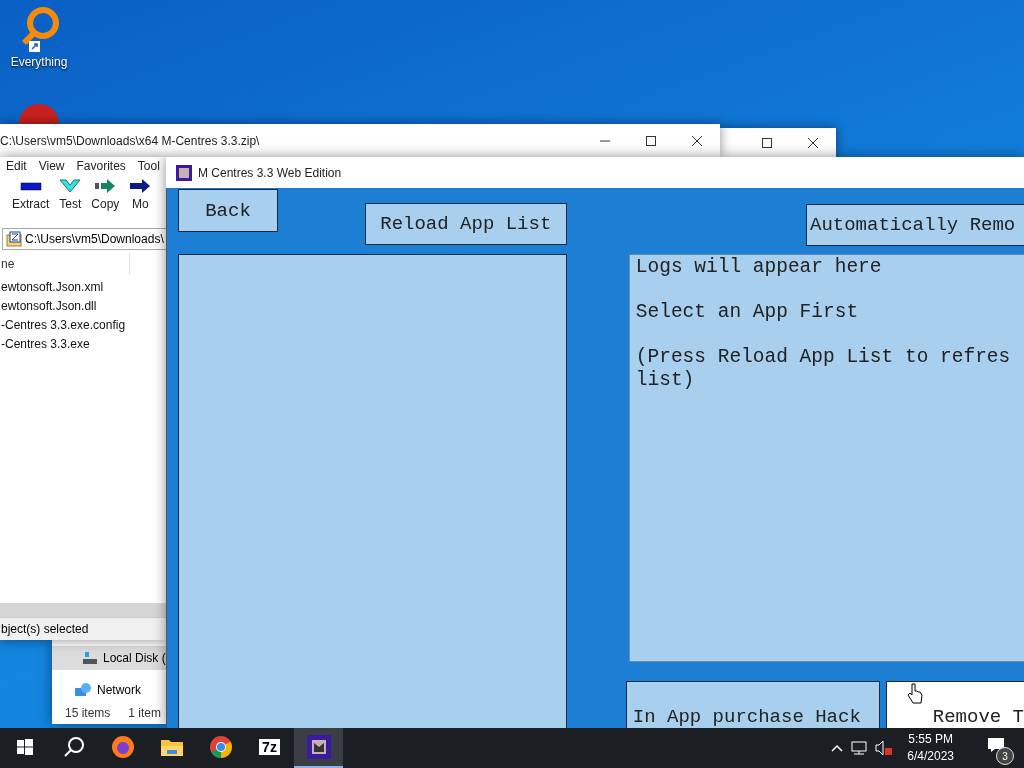  Describe the element at coordinates (915, 225) in the screenshot. I see `remove-button: Automatically Remo` at that location.